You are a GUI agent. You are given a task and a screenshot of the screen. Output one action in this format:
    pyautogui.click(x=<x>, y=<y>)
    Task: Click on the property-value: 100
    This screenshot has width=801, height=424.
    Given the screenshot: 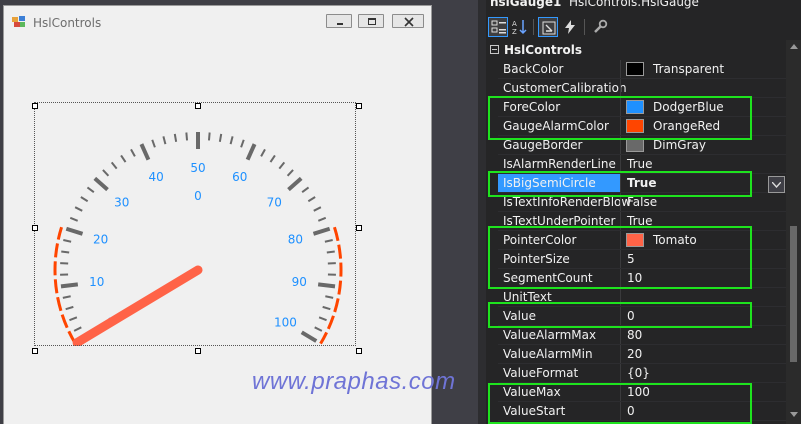 What is the action you would take?
    pyautogui.click(x=638, y=392)
    